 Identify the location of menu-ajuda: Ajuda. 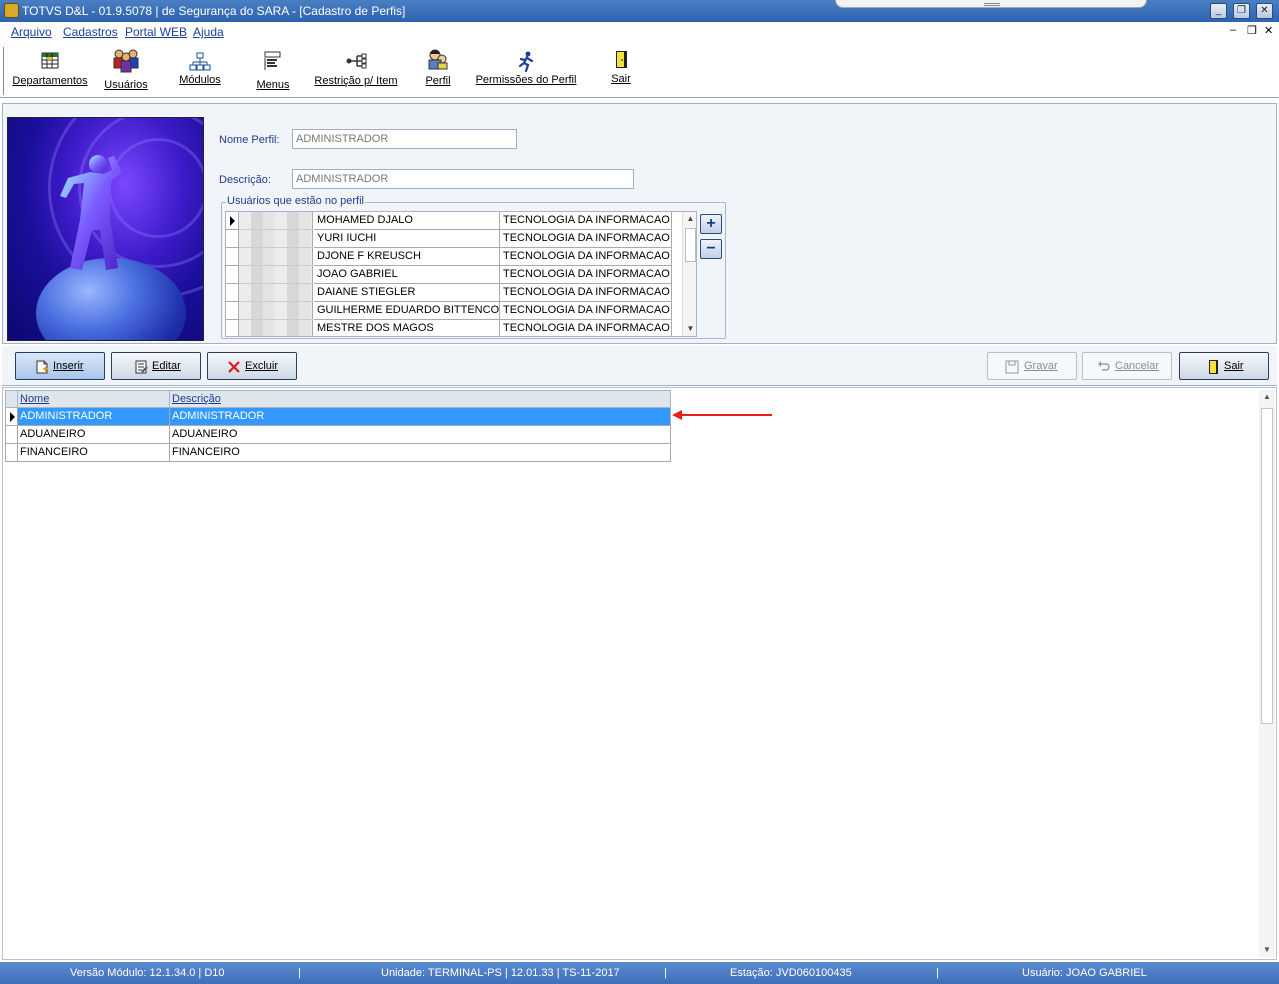
(208, 32).